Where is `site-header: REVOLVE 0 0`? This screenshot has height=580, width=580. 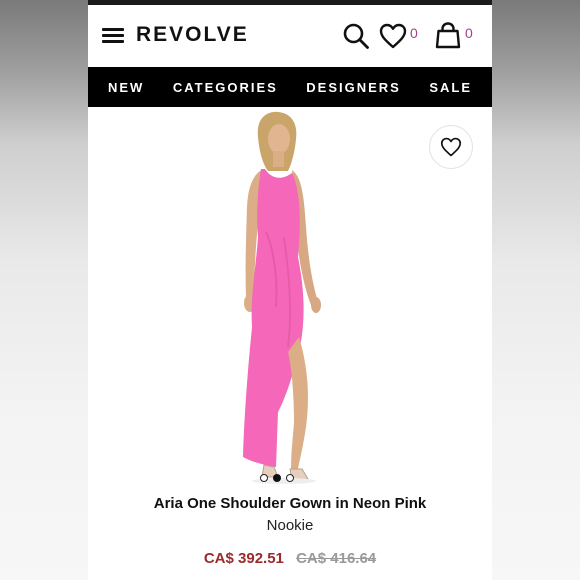
site-header: REVOLVE 0 0 is located at coordinates (290, 36).